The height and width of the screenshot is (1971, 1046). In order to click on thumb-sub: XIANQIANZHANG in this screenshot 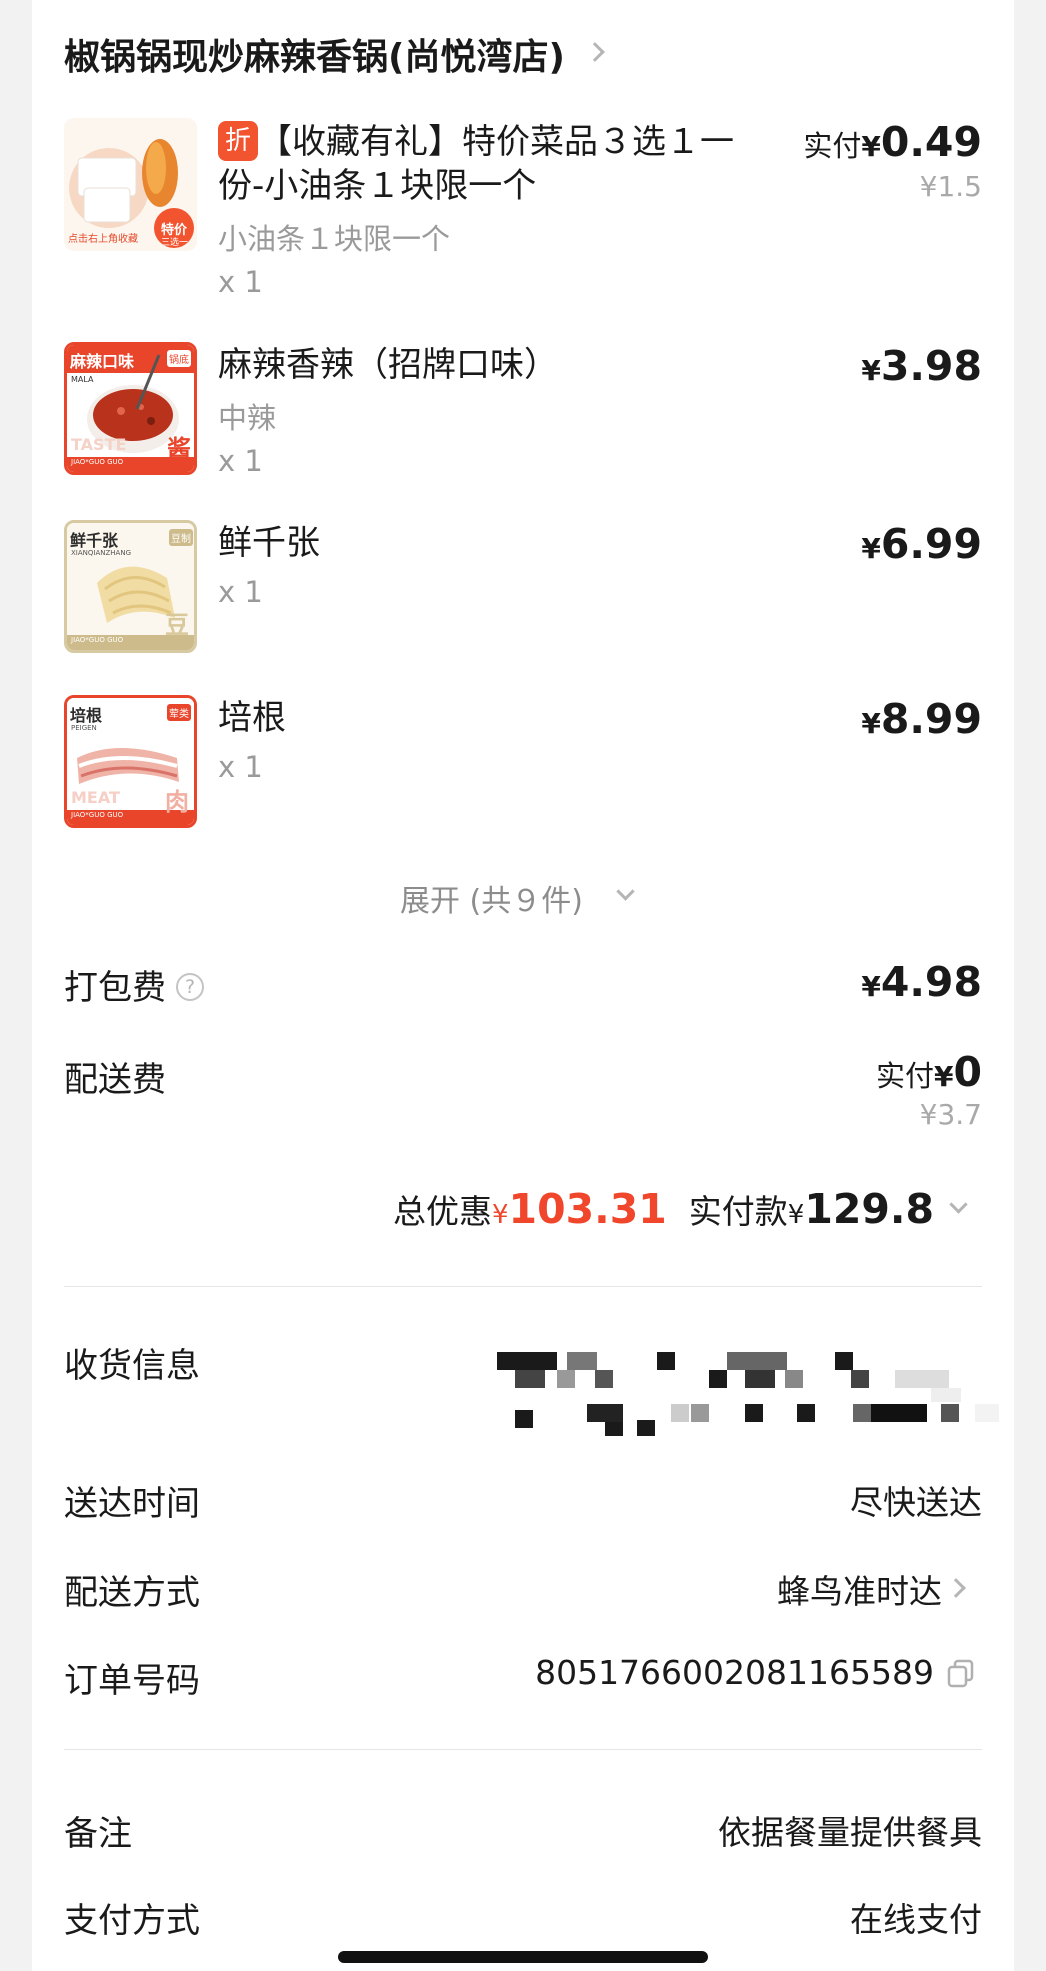, I will do `click(101, 553)`.